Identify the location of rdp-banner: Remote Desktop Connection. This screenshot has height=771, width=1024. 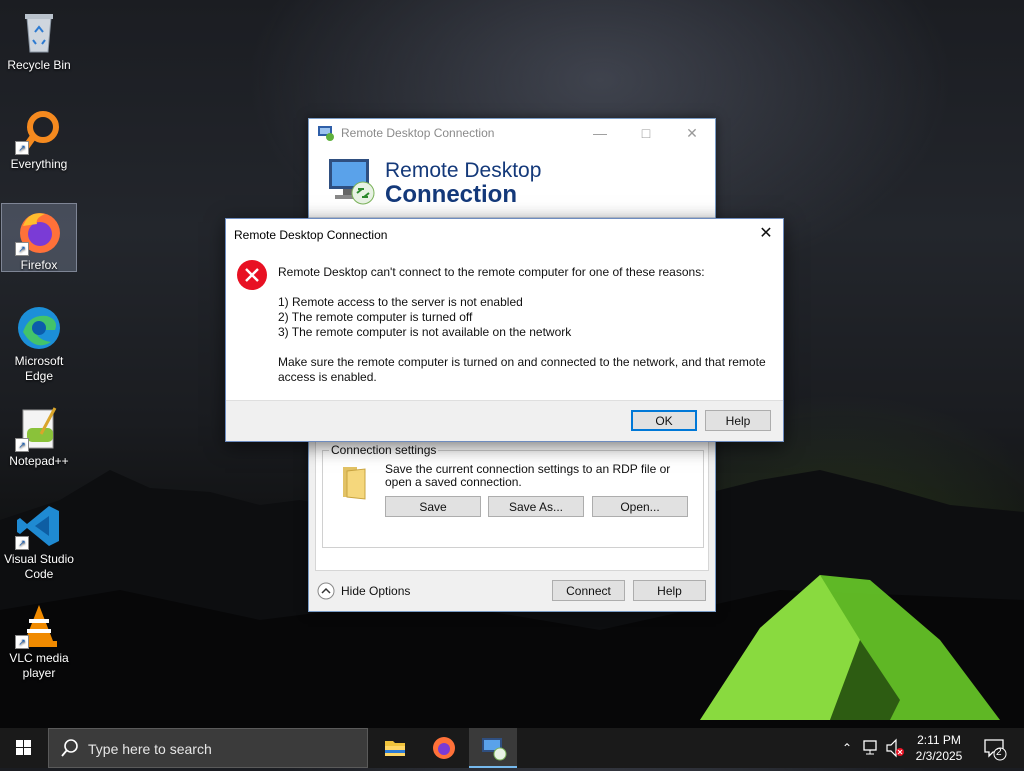
(512, 182).